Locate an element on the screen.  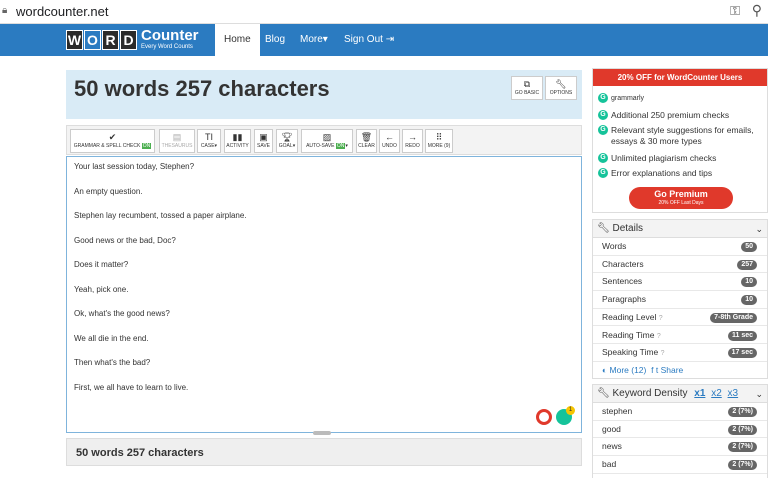
go-premium-button: Go Premium 20% OFF Last Days is located at coordinates (681, 198).